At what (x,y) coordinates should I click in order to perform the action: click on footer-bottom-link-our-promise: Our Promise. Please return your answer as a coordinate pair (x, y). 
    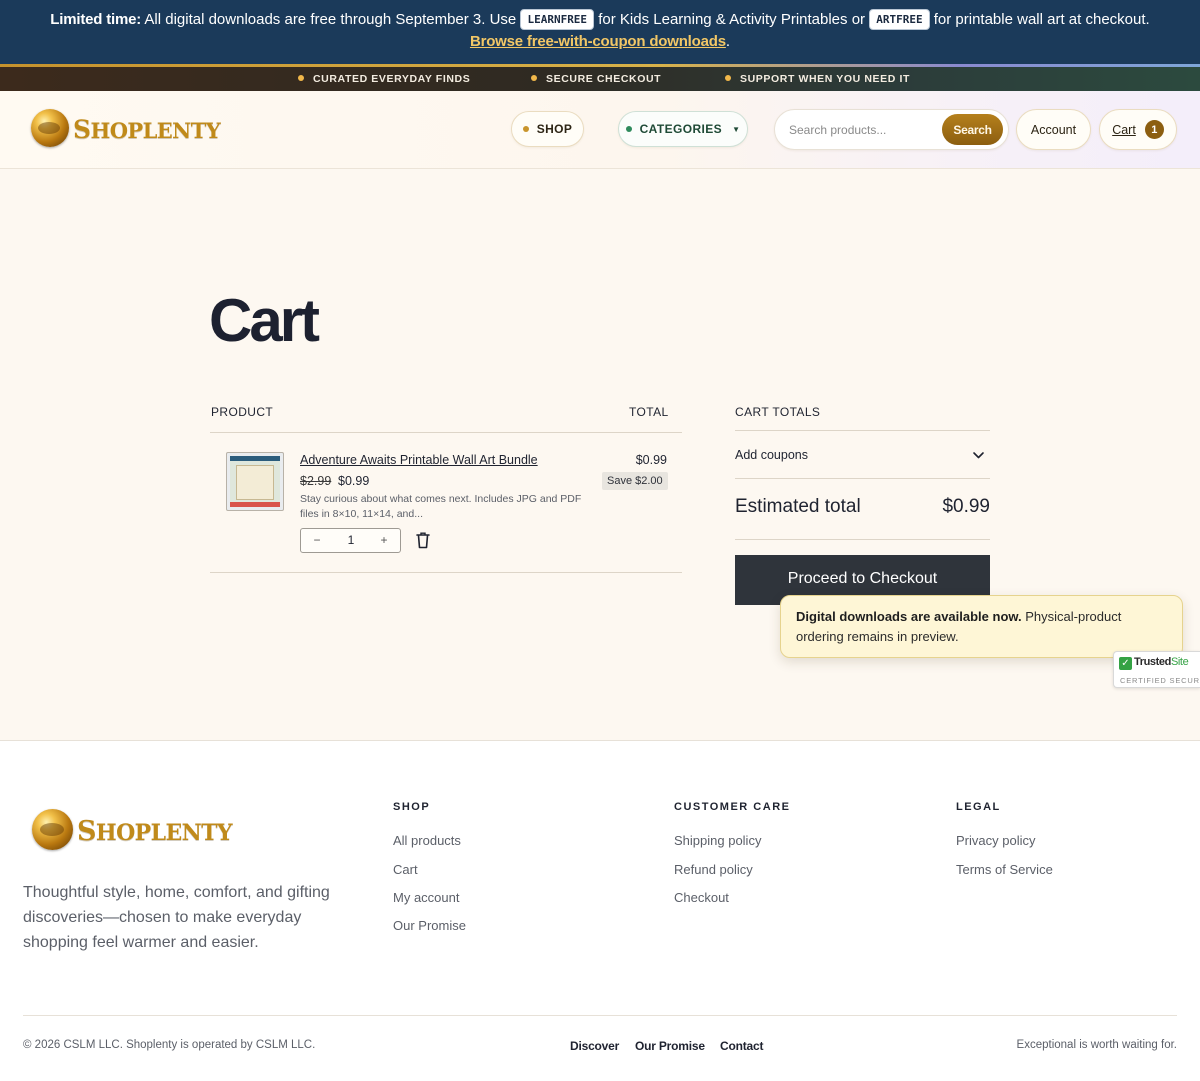
    Looking at the image, I should click on (670, 1046).